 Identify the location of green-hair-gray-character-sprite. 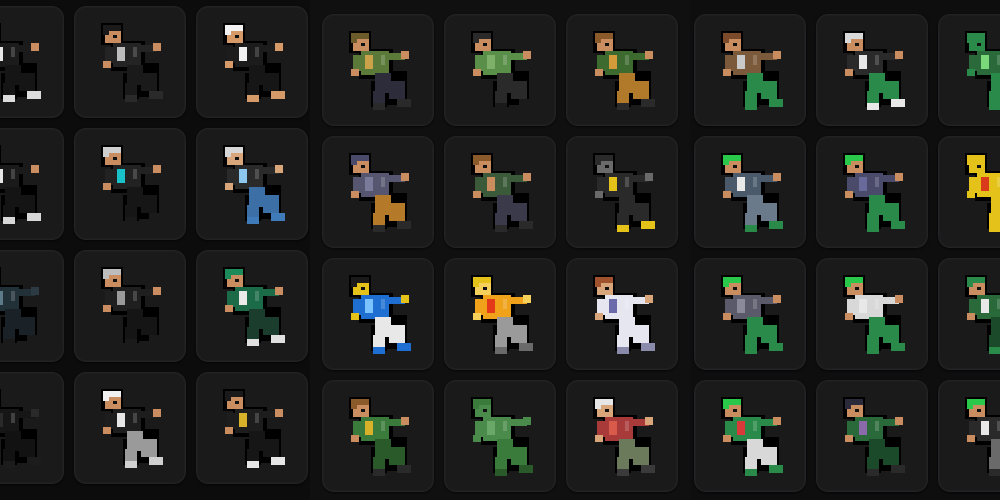
(752, 314).